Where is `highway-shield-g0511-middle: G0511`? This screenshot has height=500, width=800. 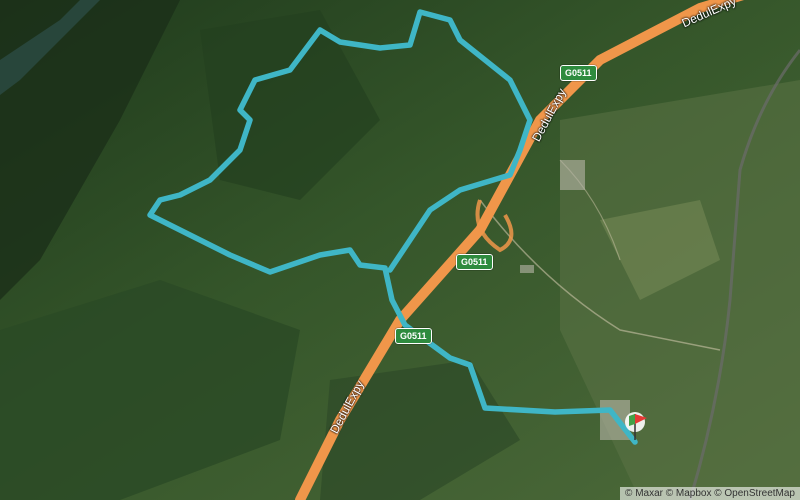
highway-shield-g0511-middle: G0511 is located at coordinates (474, 262).